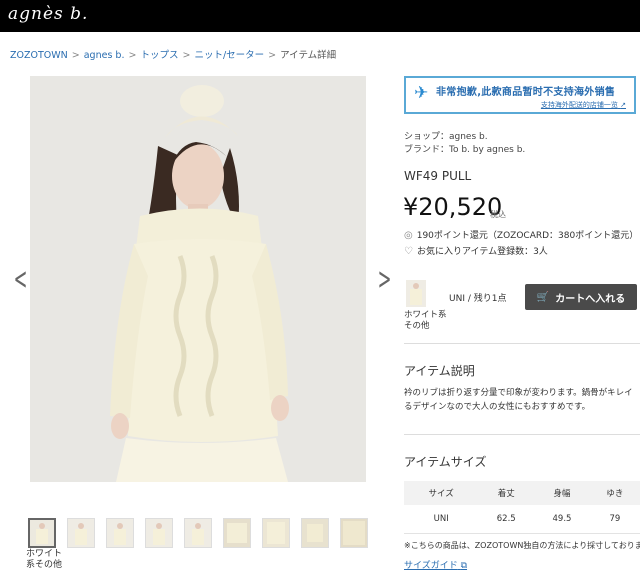 Image resolution: width=640 pixels, height=583 pixels. I want to click on description-title: アイテム説明, so click(439, 371).